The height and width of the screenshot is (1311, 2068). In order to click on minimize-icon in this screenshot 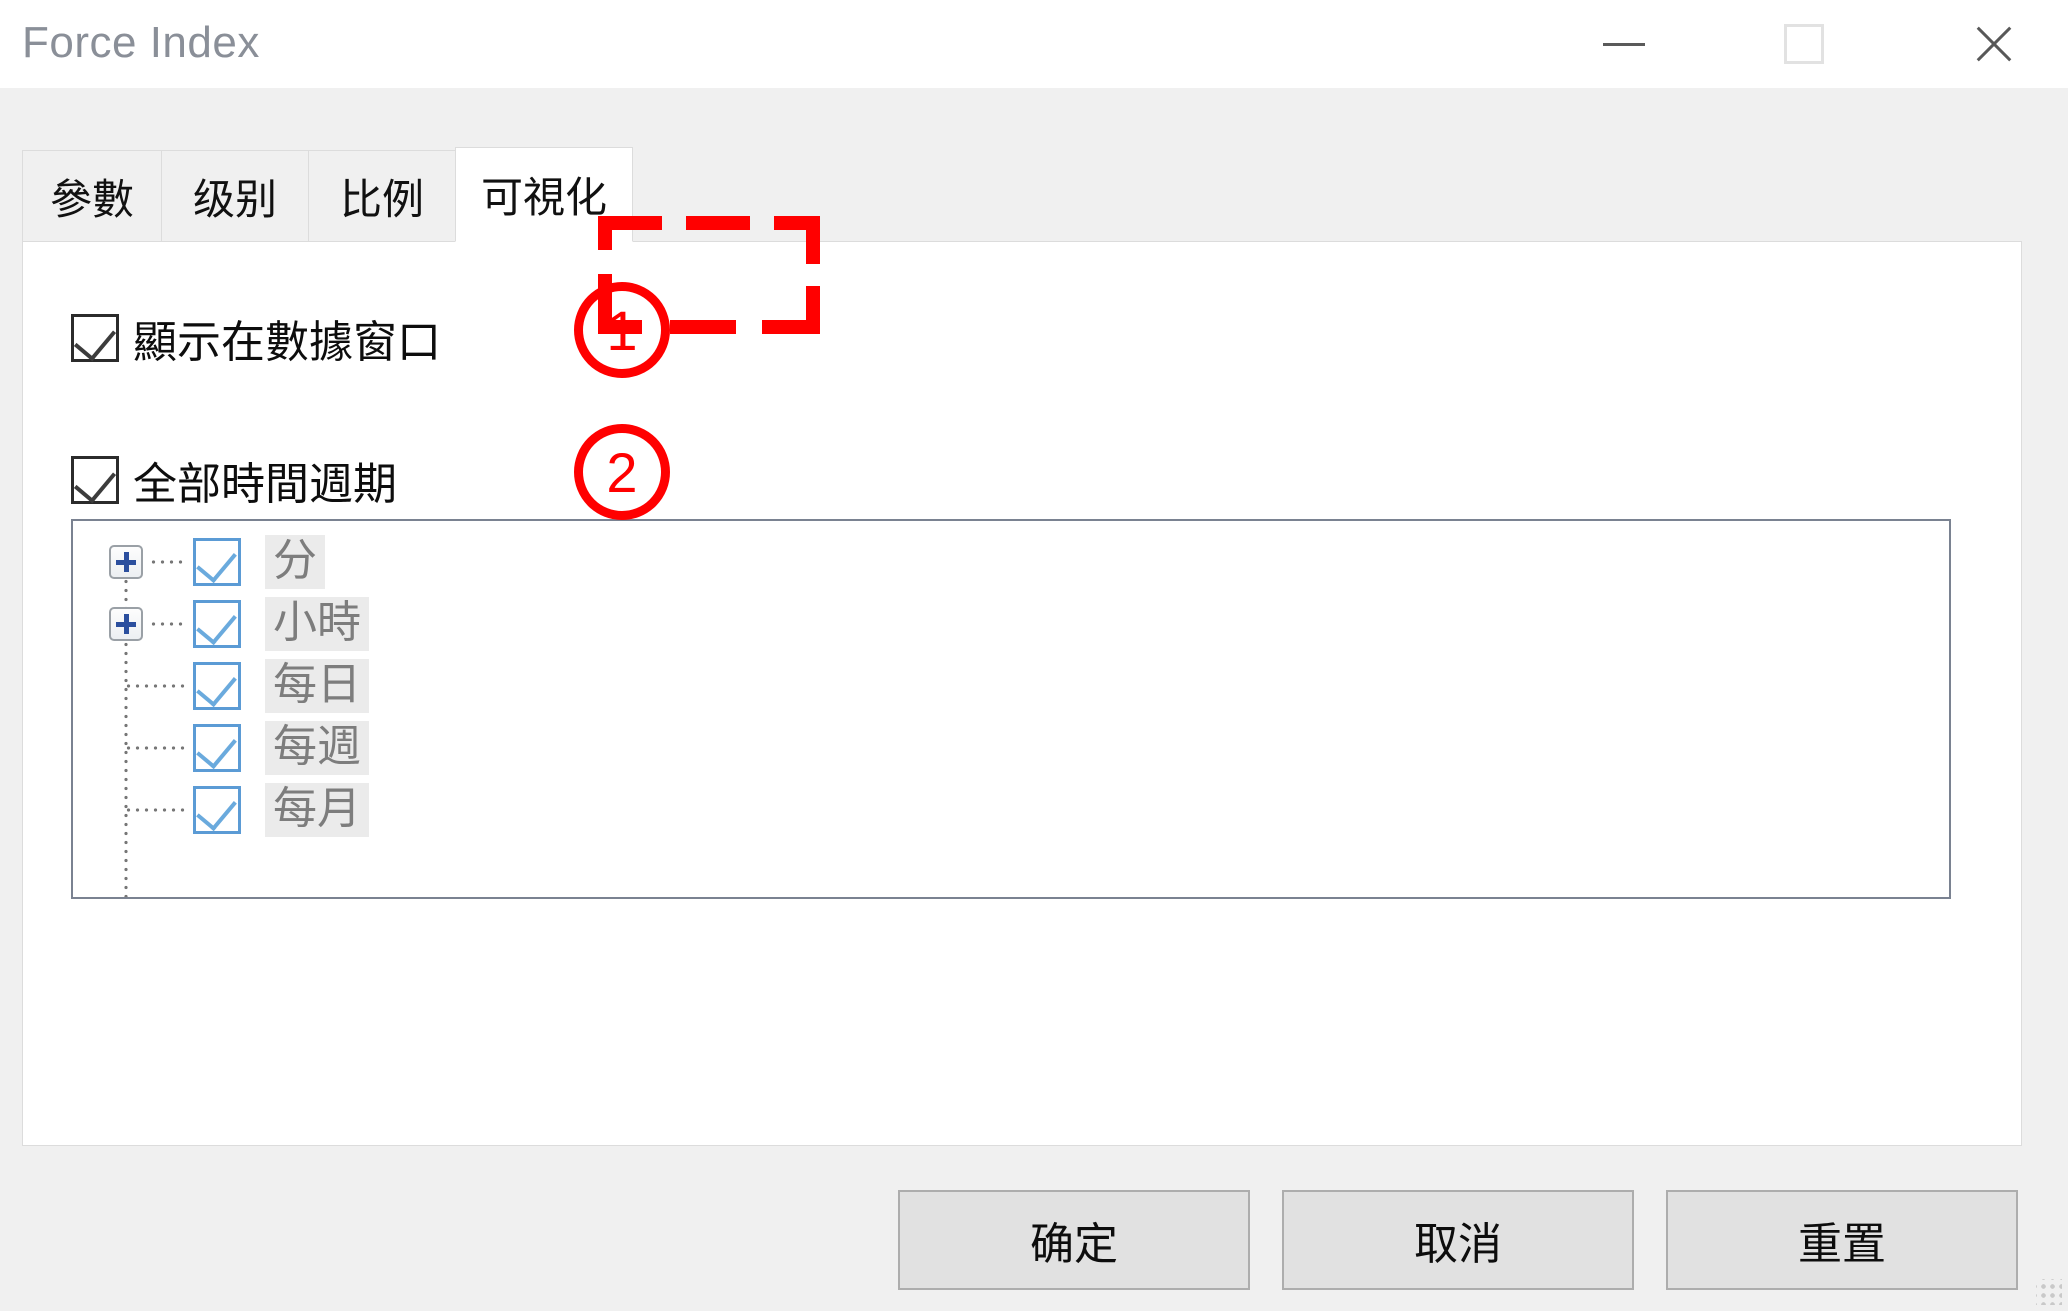, I will do `click(1624, 44)`.